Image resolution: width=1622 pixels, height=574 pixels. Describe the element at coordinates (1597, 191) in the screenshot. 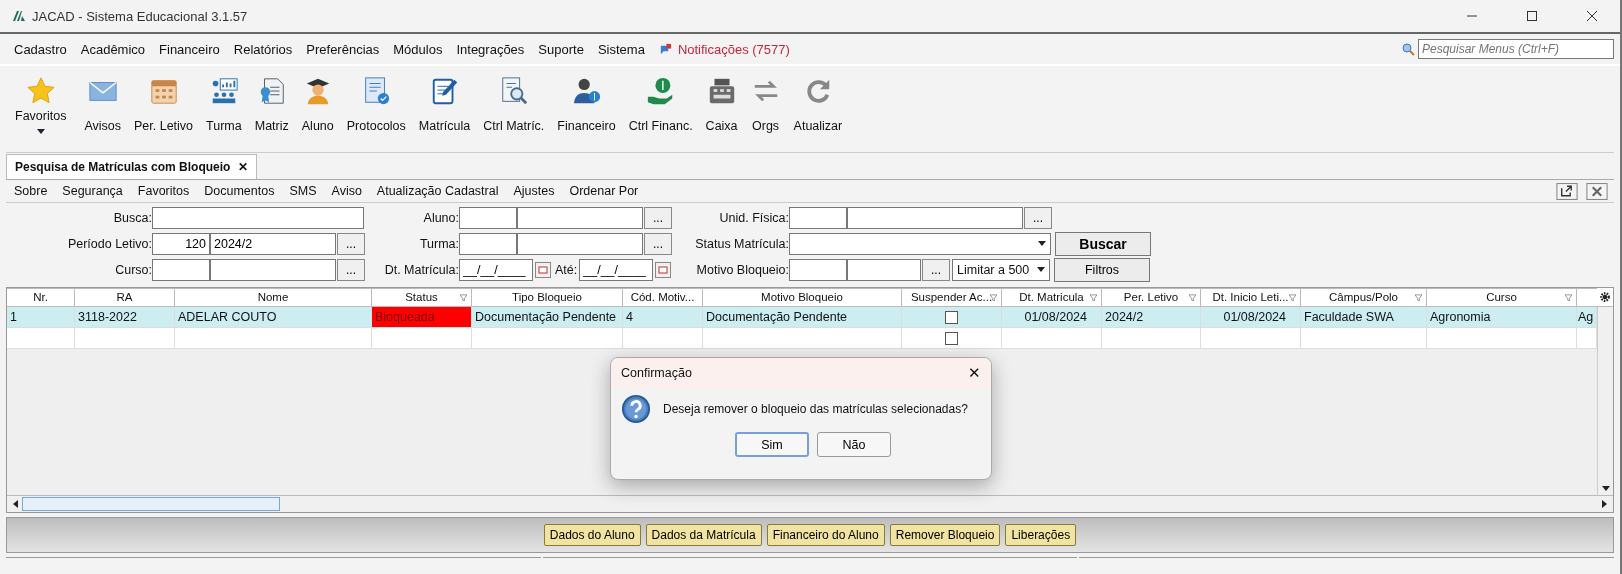

I see `close-panel-icon` at that location.